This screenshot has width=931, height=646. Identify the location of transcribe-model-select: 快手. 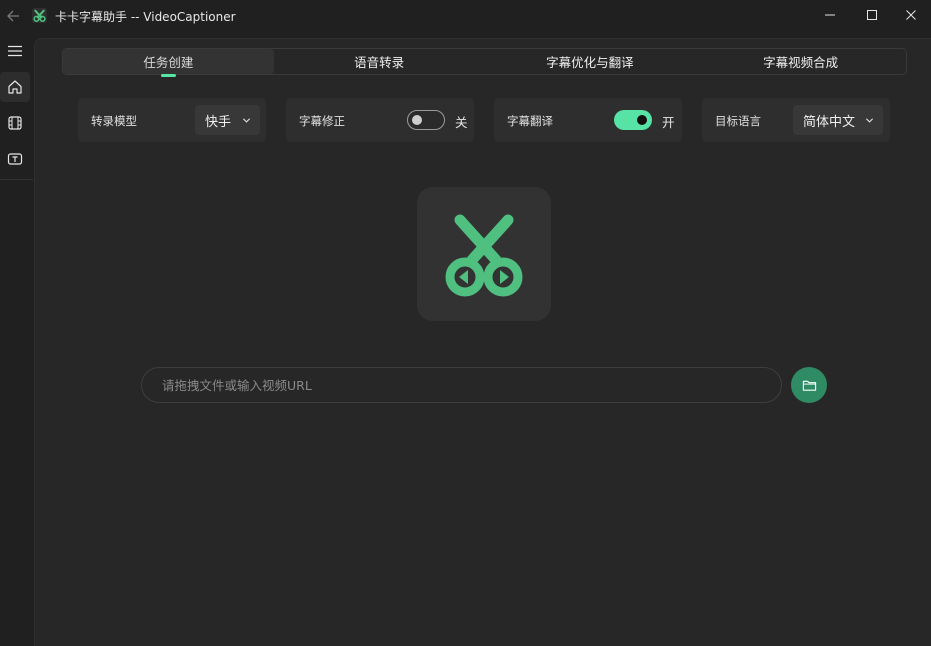
(227, 120).